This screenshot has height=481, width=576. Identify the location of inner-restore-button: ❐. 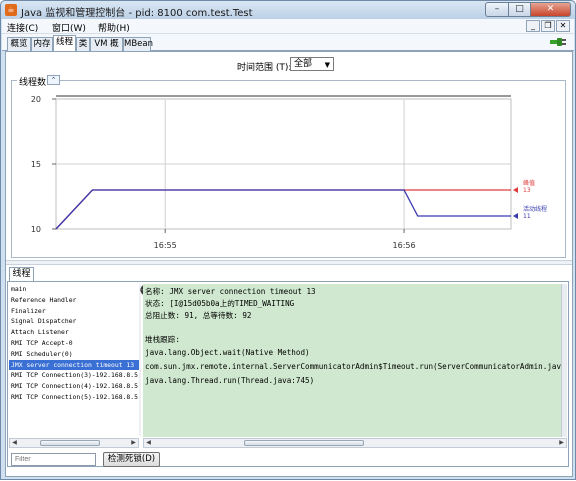
(548, 26).